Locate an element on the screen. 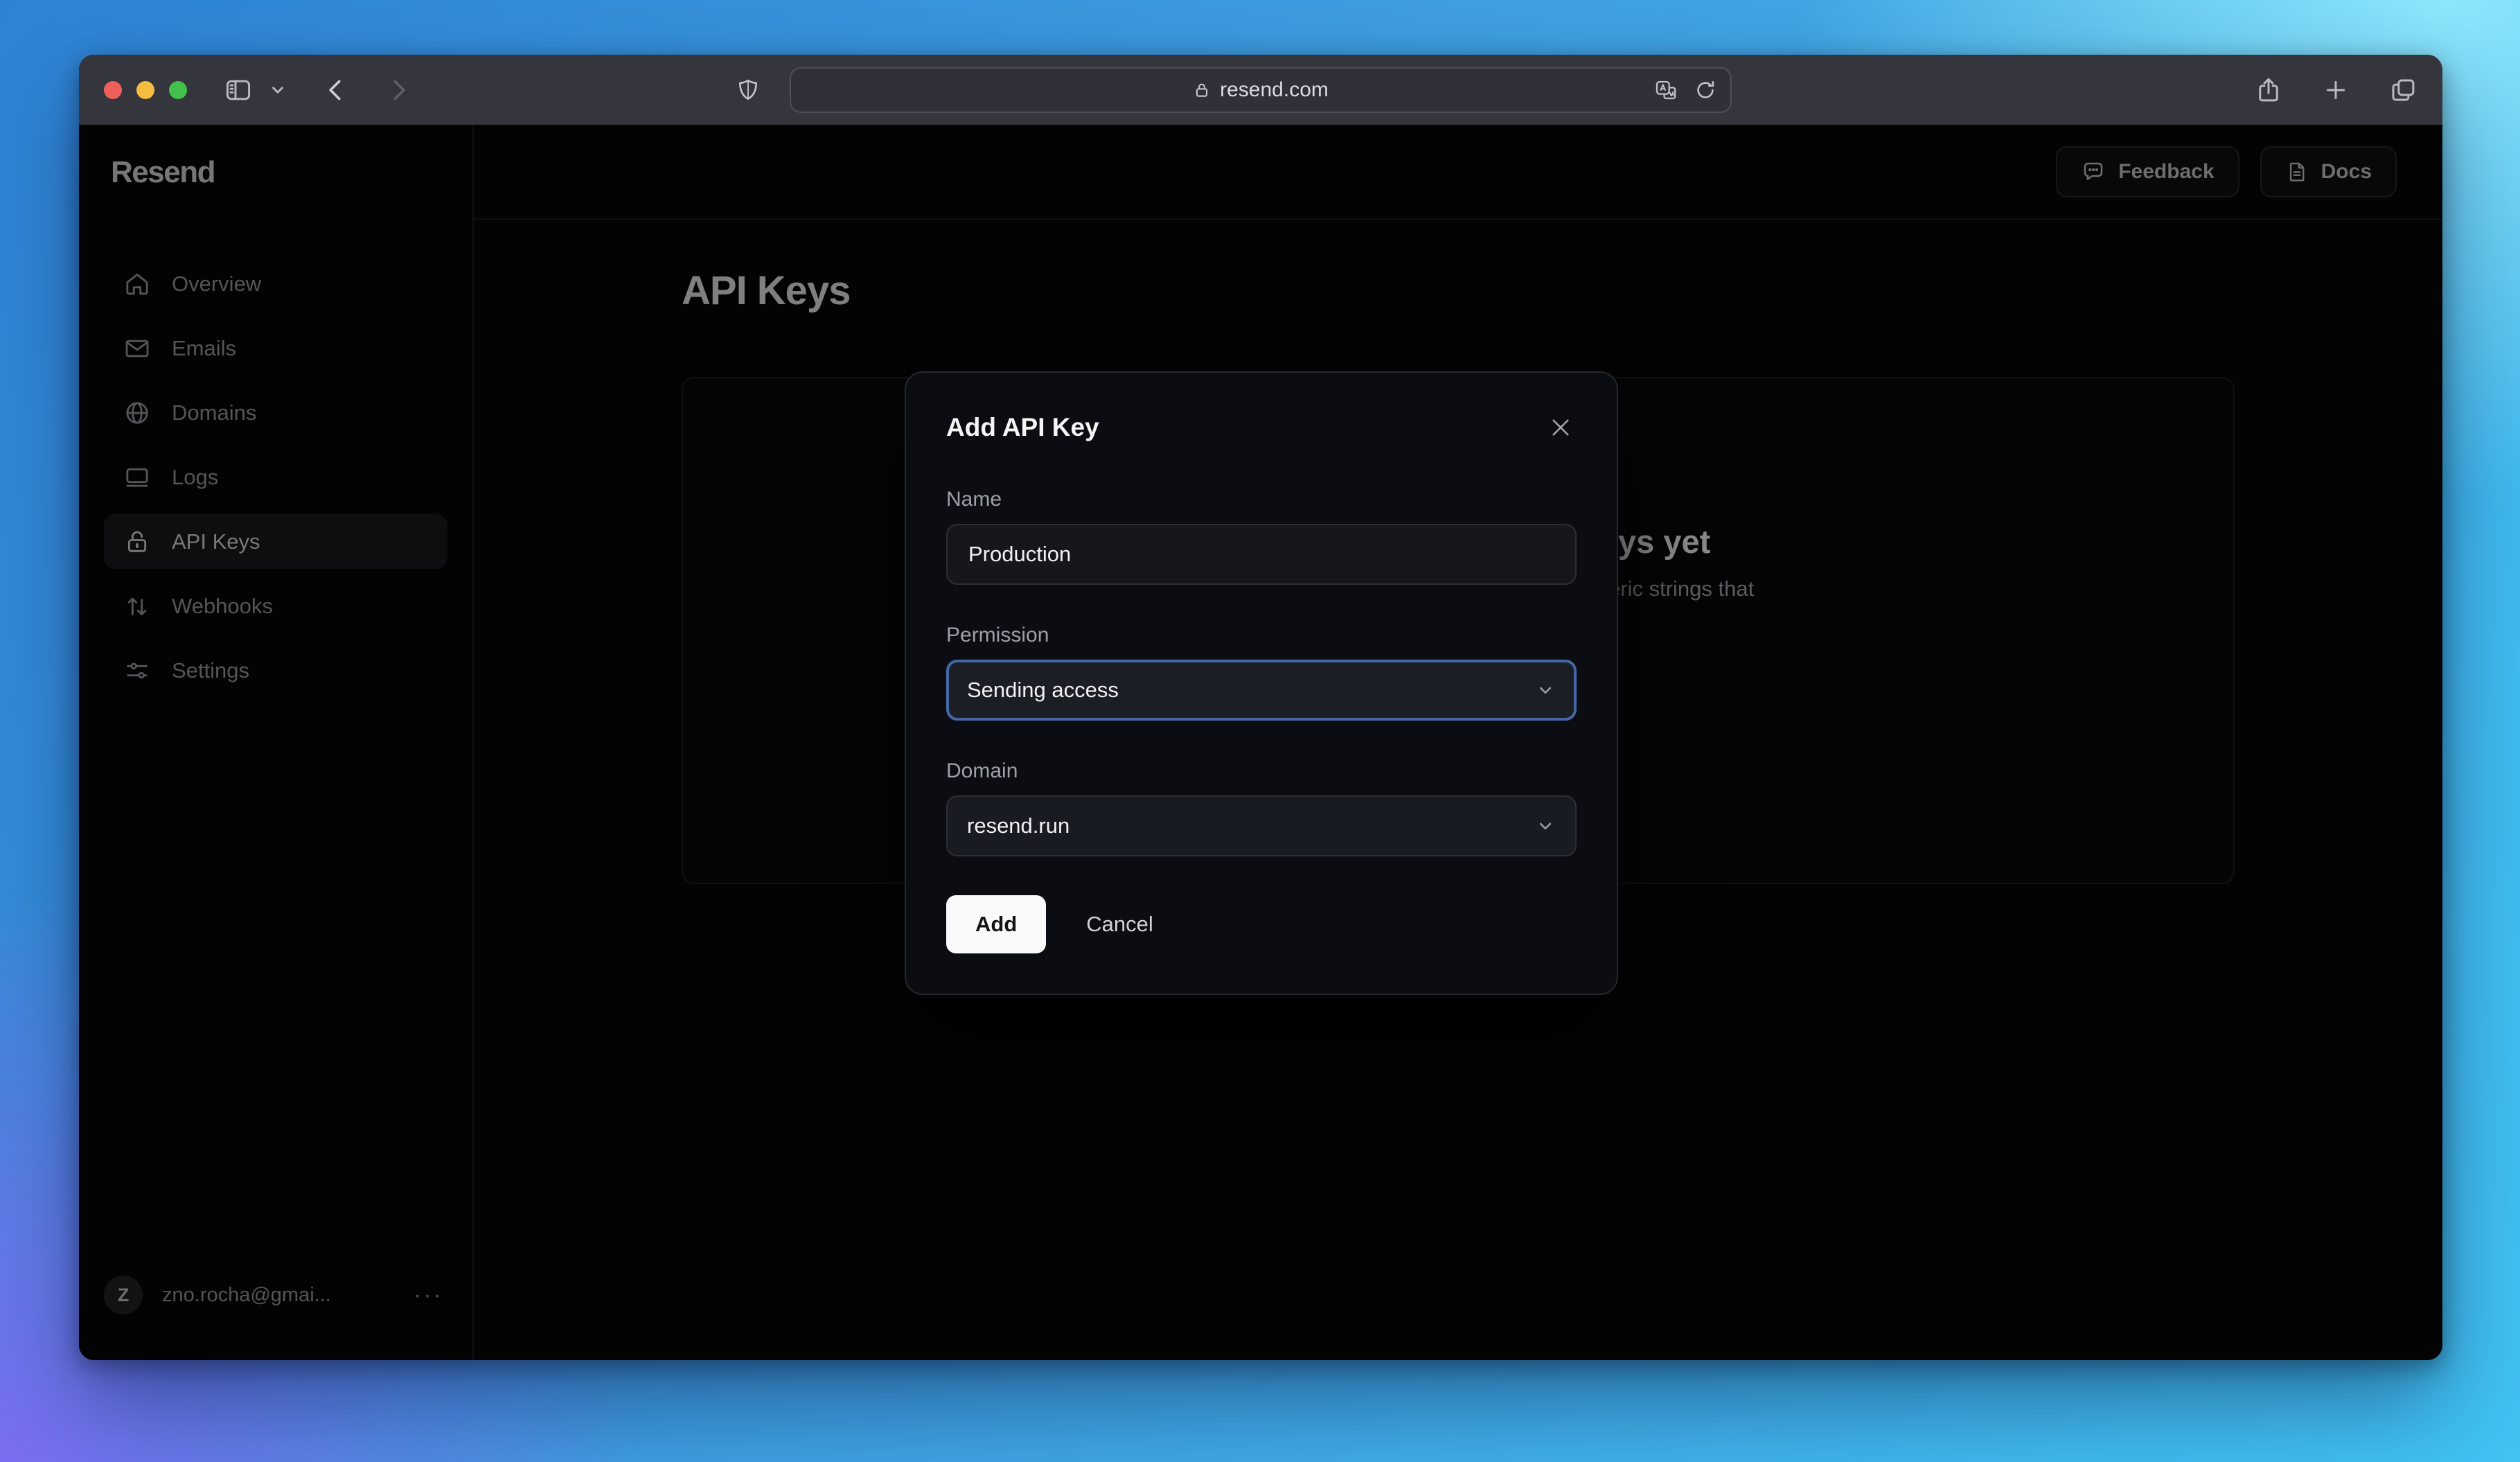 The width and height of the screenshot is (2520, 1462). forward-button-icon is located at coordinates (398, 90).